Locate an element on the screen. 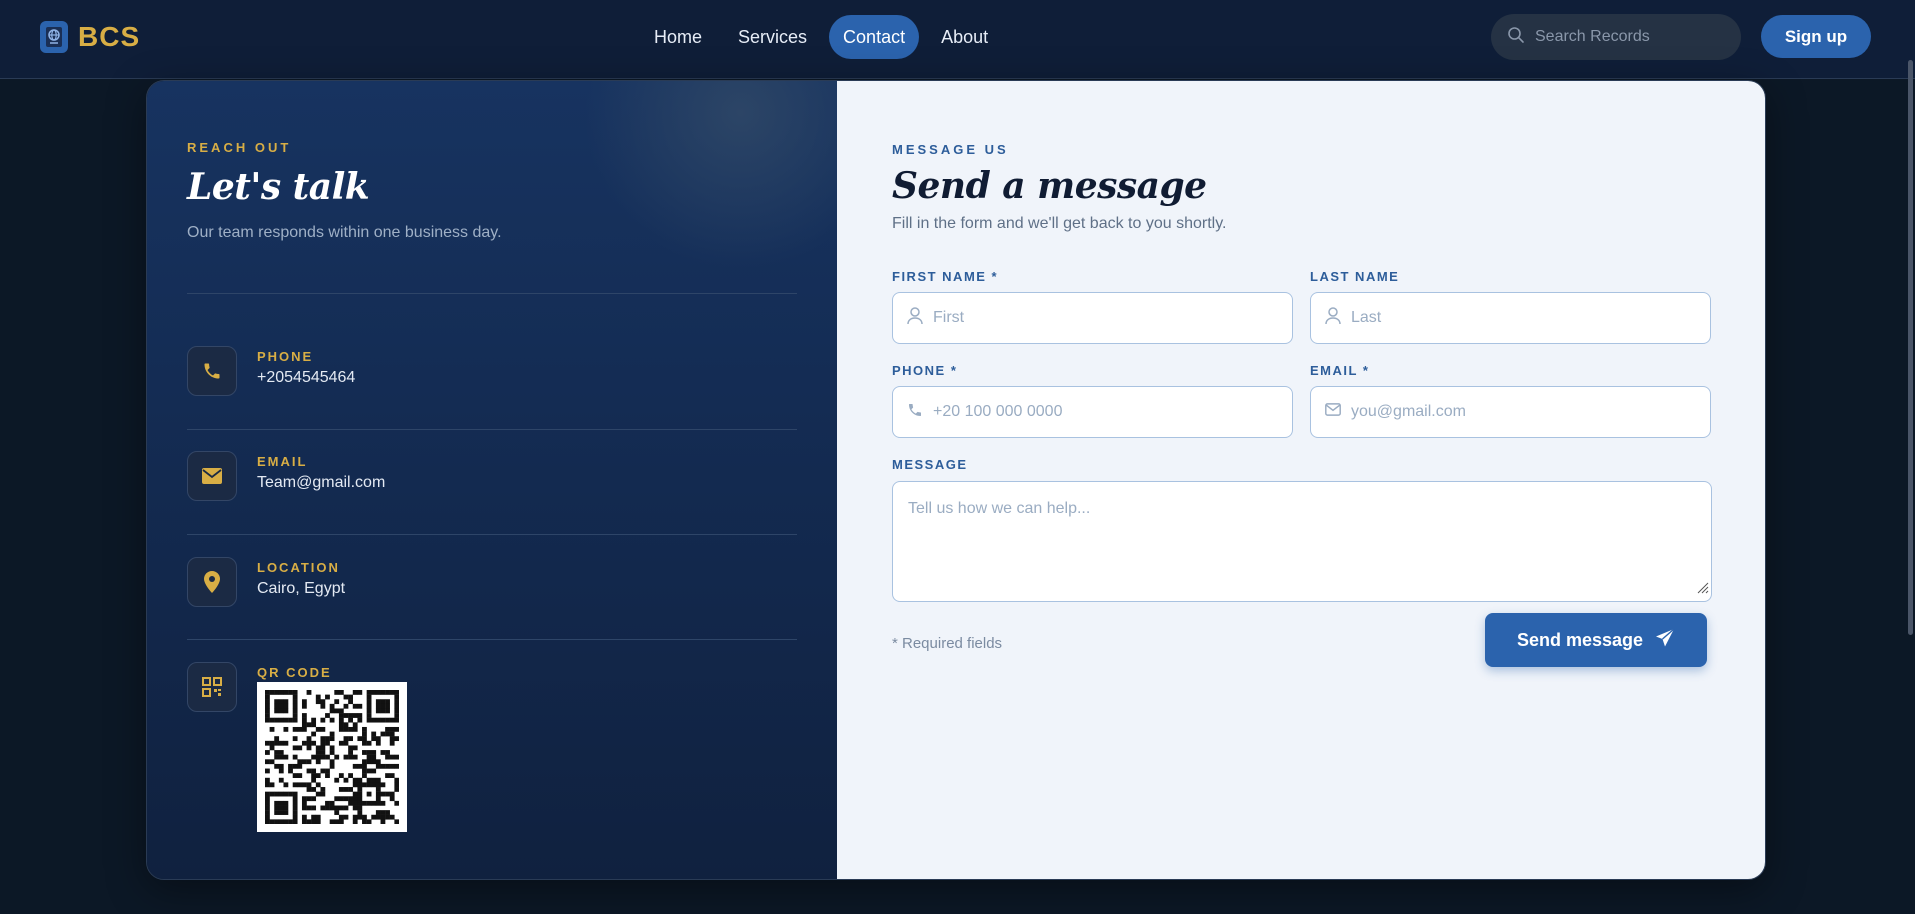 The width and height of the screenshot is (1915, 914). first-name-field is located at coordinates (1092, 318).